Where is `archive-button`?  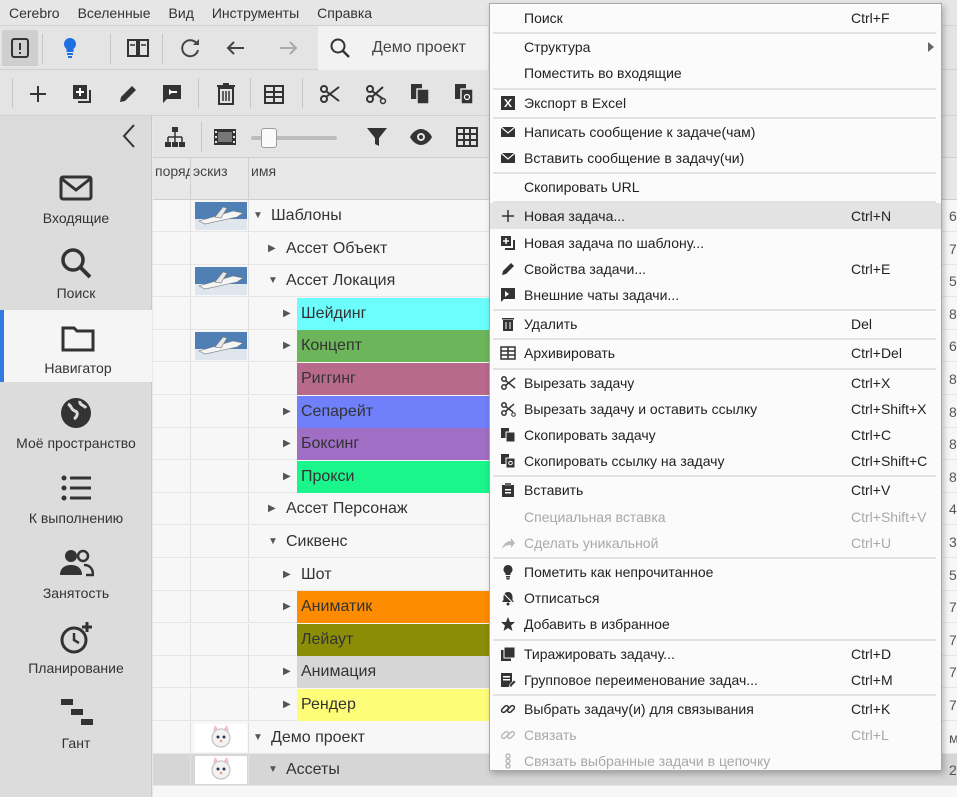 archive-button is located at coordinates (274, 94).